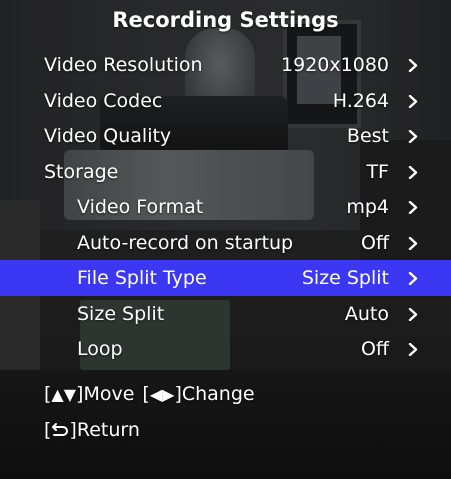  I want to click on menu-row-storage: Storage TF, so click(225, 172).